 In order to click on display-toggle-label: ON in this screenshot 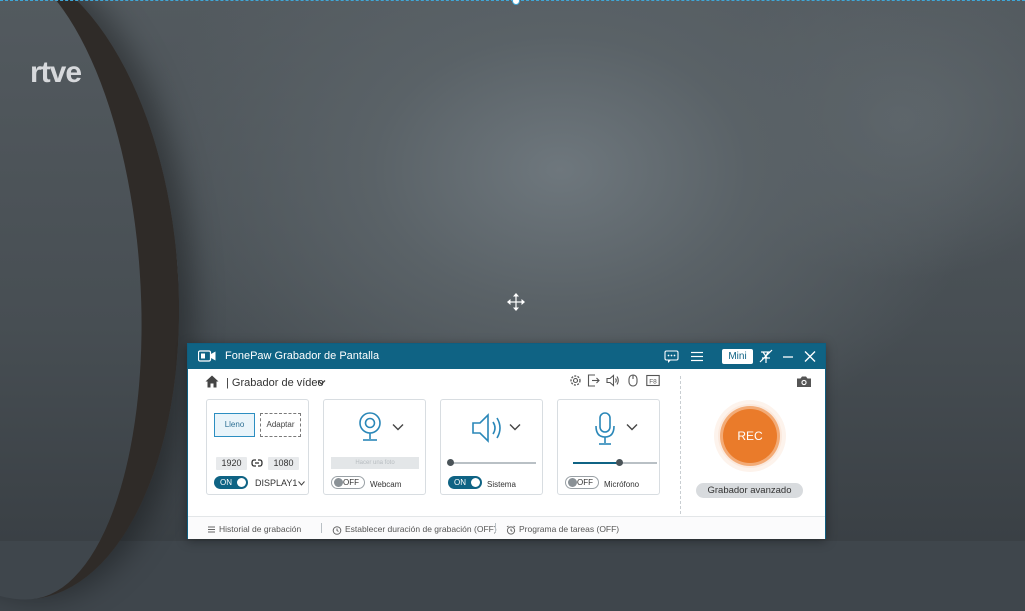, I will do `click(226, 482)`.